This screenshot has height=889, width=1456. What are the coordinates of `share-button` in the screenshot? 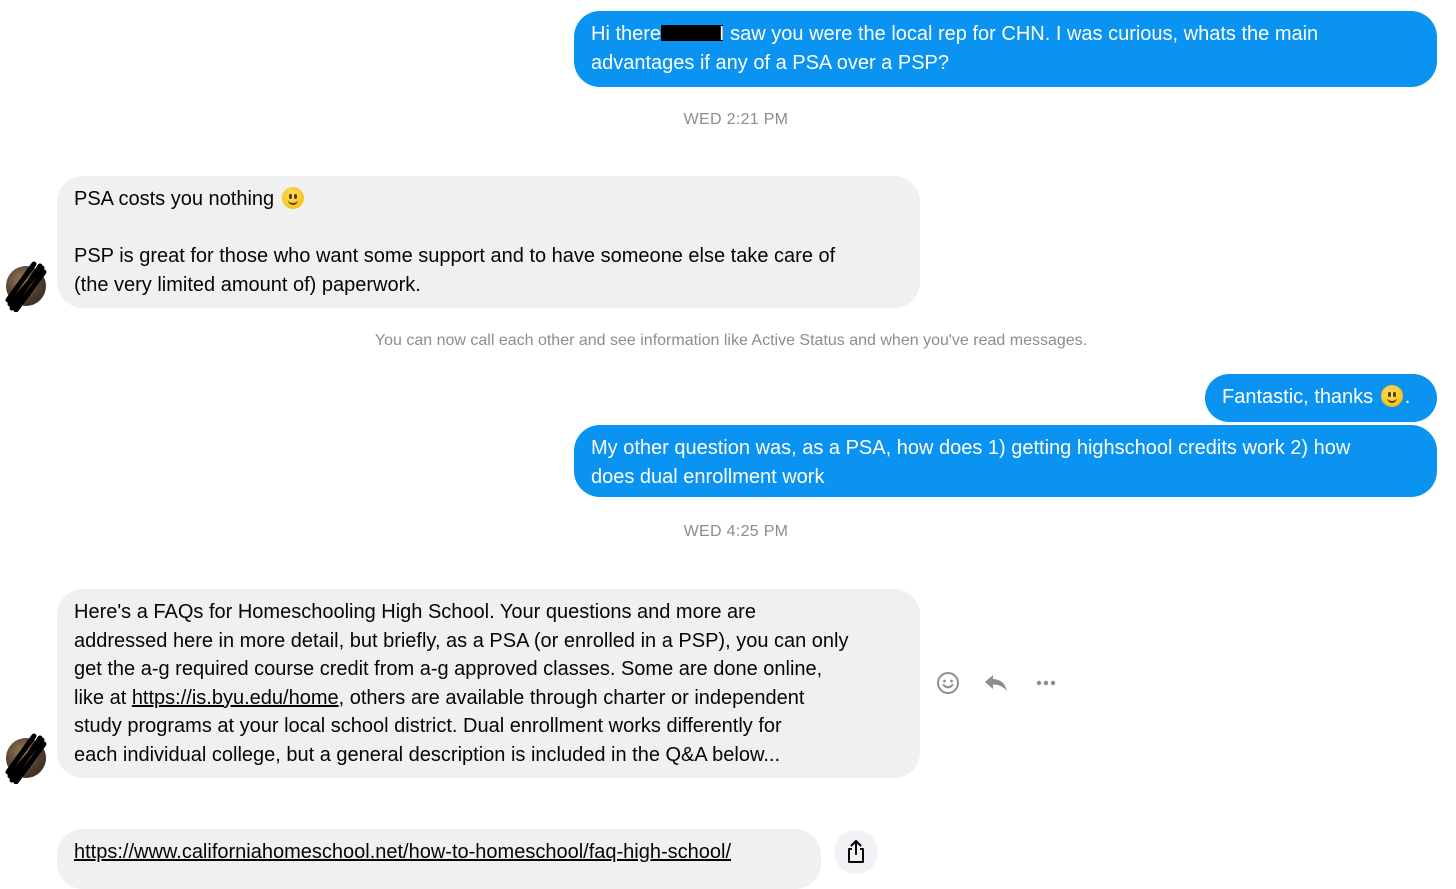 It's located at (856, 852).